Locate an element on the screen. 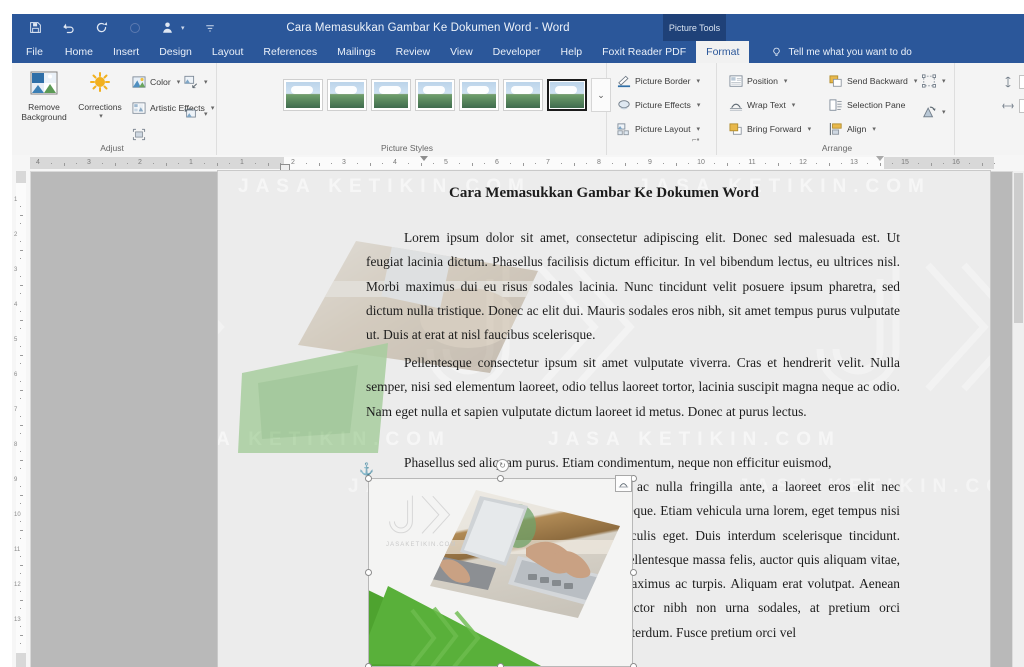  resize-handle-middle-left is located at coordinates (368, 572).